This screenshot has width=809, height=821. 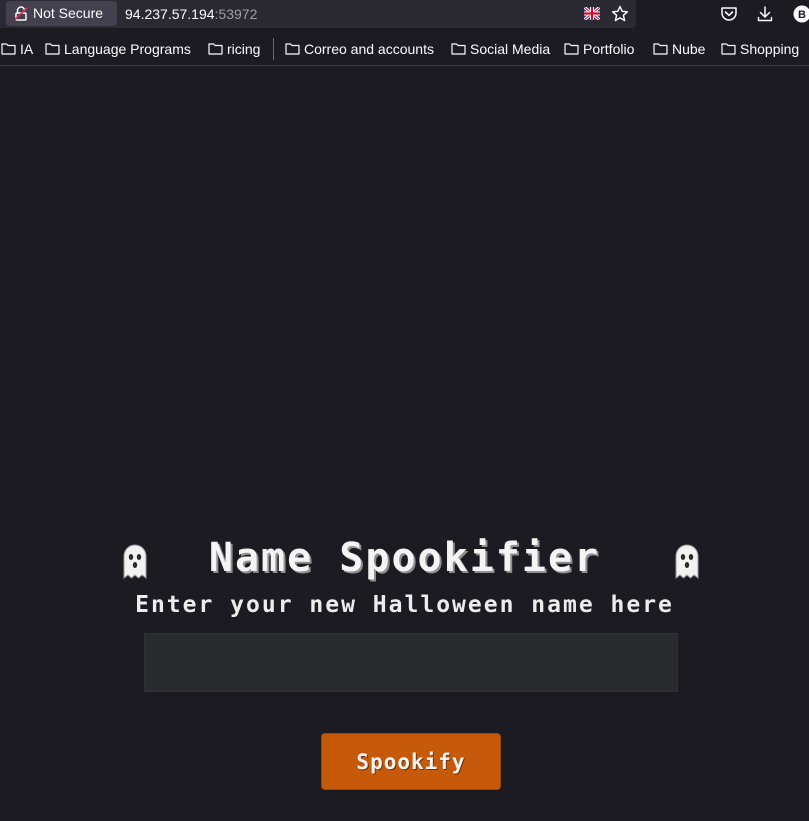 I want to click on download-icon, so click(x=765, y=14).